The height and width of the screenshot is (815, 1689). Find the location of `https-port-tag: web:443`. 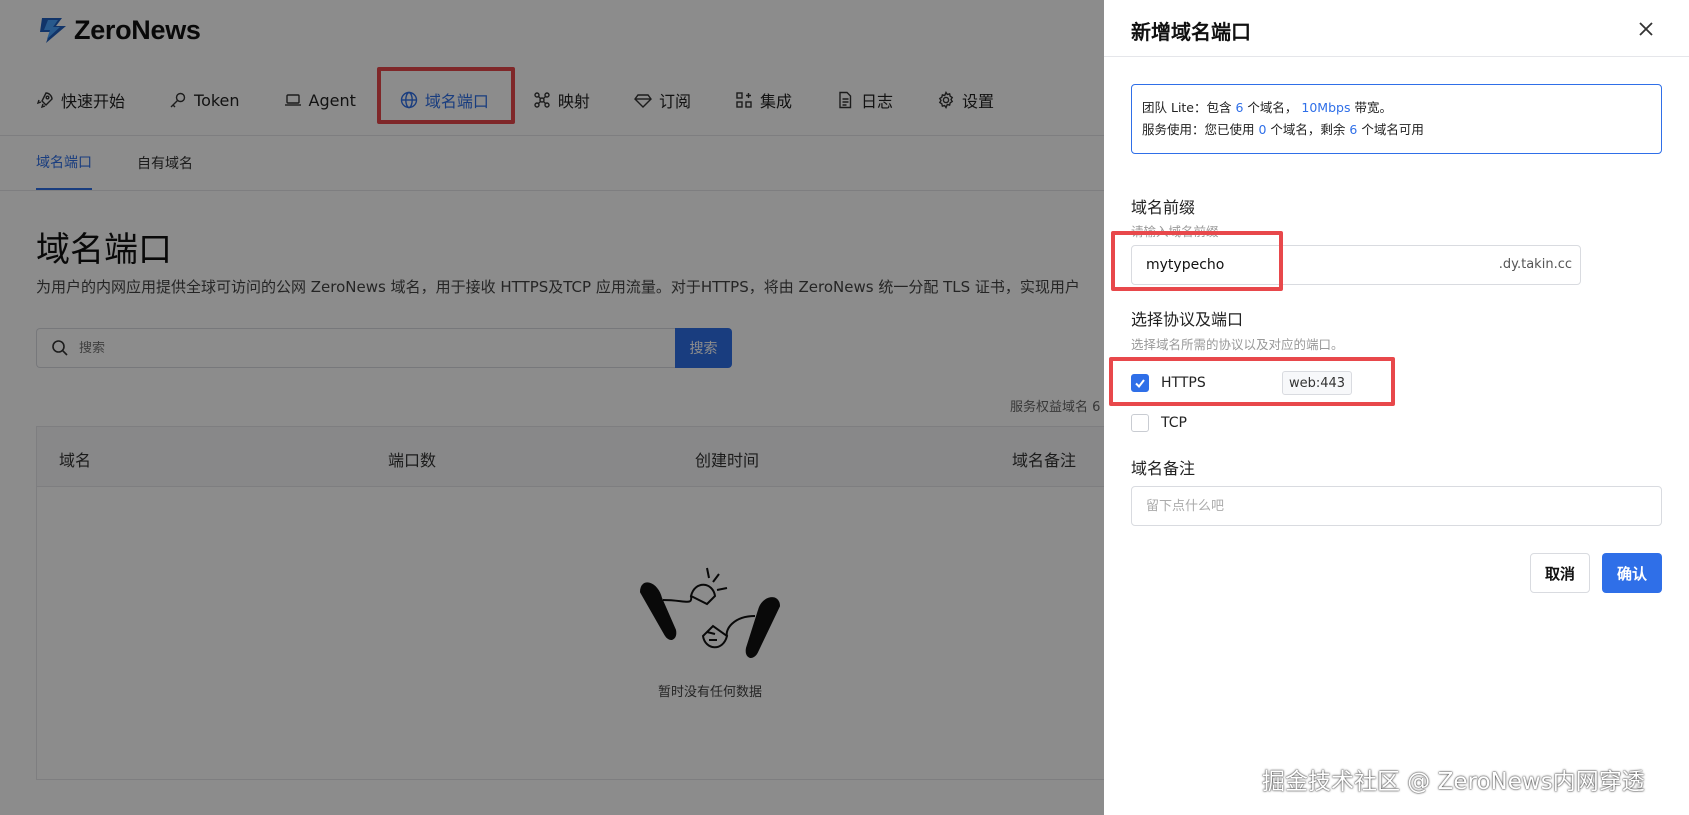

https-port-tag: web:443 is located at coordinates (1317, 383).